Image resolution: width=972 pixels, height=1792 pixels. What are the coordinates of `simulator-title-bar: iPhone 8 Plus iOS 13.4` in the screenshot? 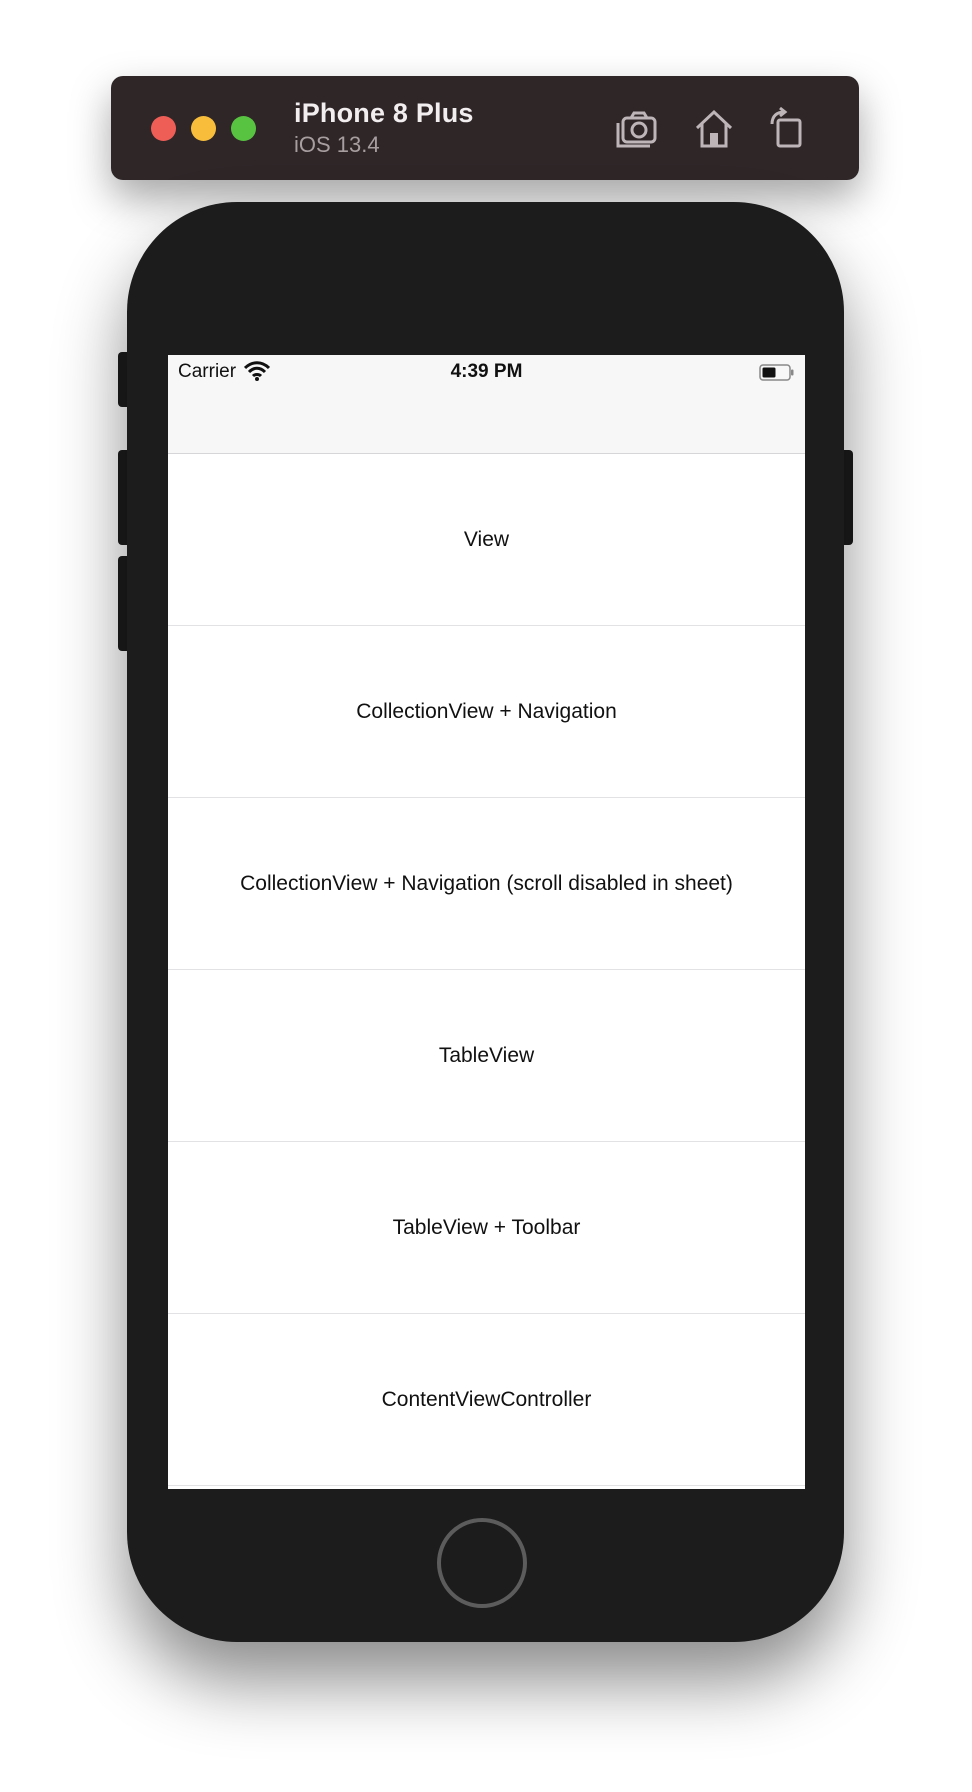 It's located at (485, 128).